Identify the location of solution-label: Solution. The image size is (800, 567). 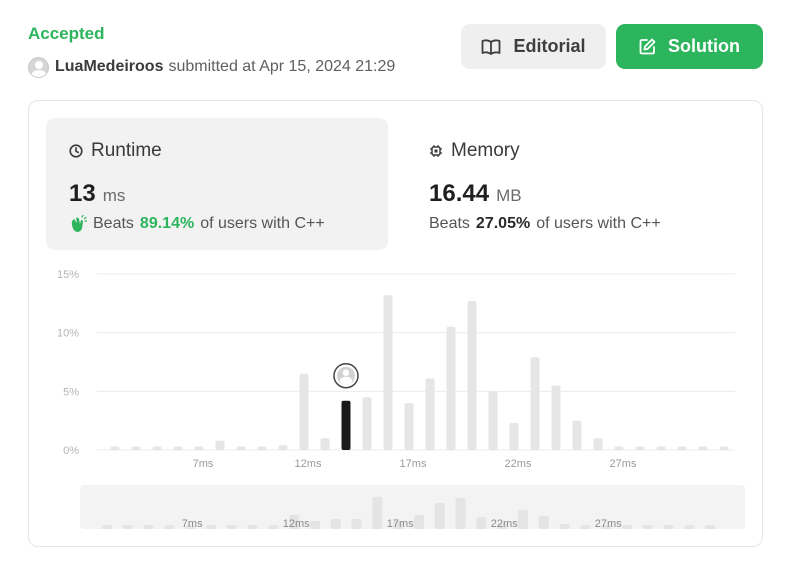
(704, 46).